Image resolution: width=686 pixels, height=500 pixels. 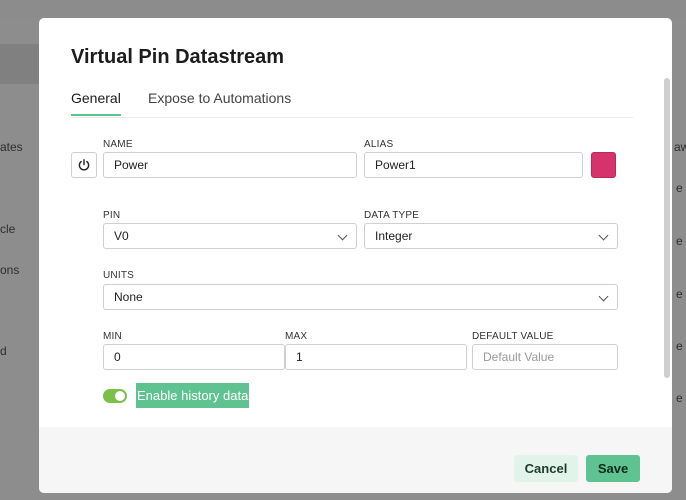 What do you see at coordinates (546, 468) in the screenshot?
I see `cancel-button: Cancel` at bounding box center [546, 468].